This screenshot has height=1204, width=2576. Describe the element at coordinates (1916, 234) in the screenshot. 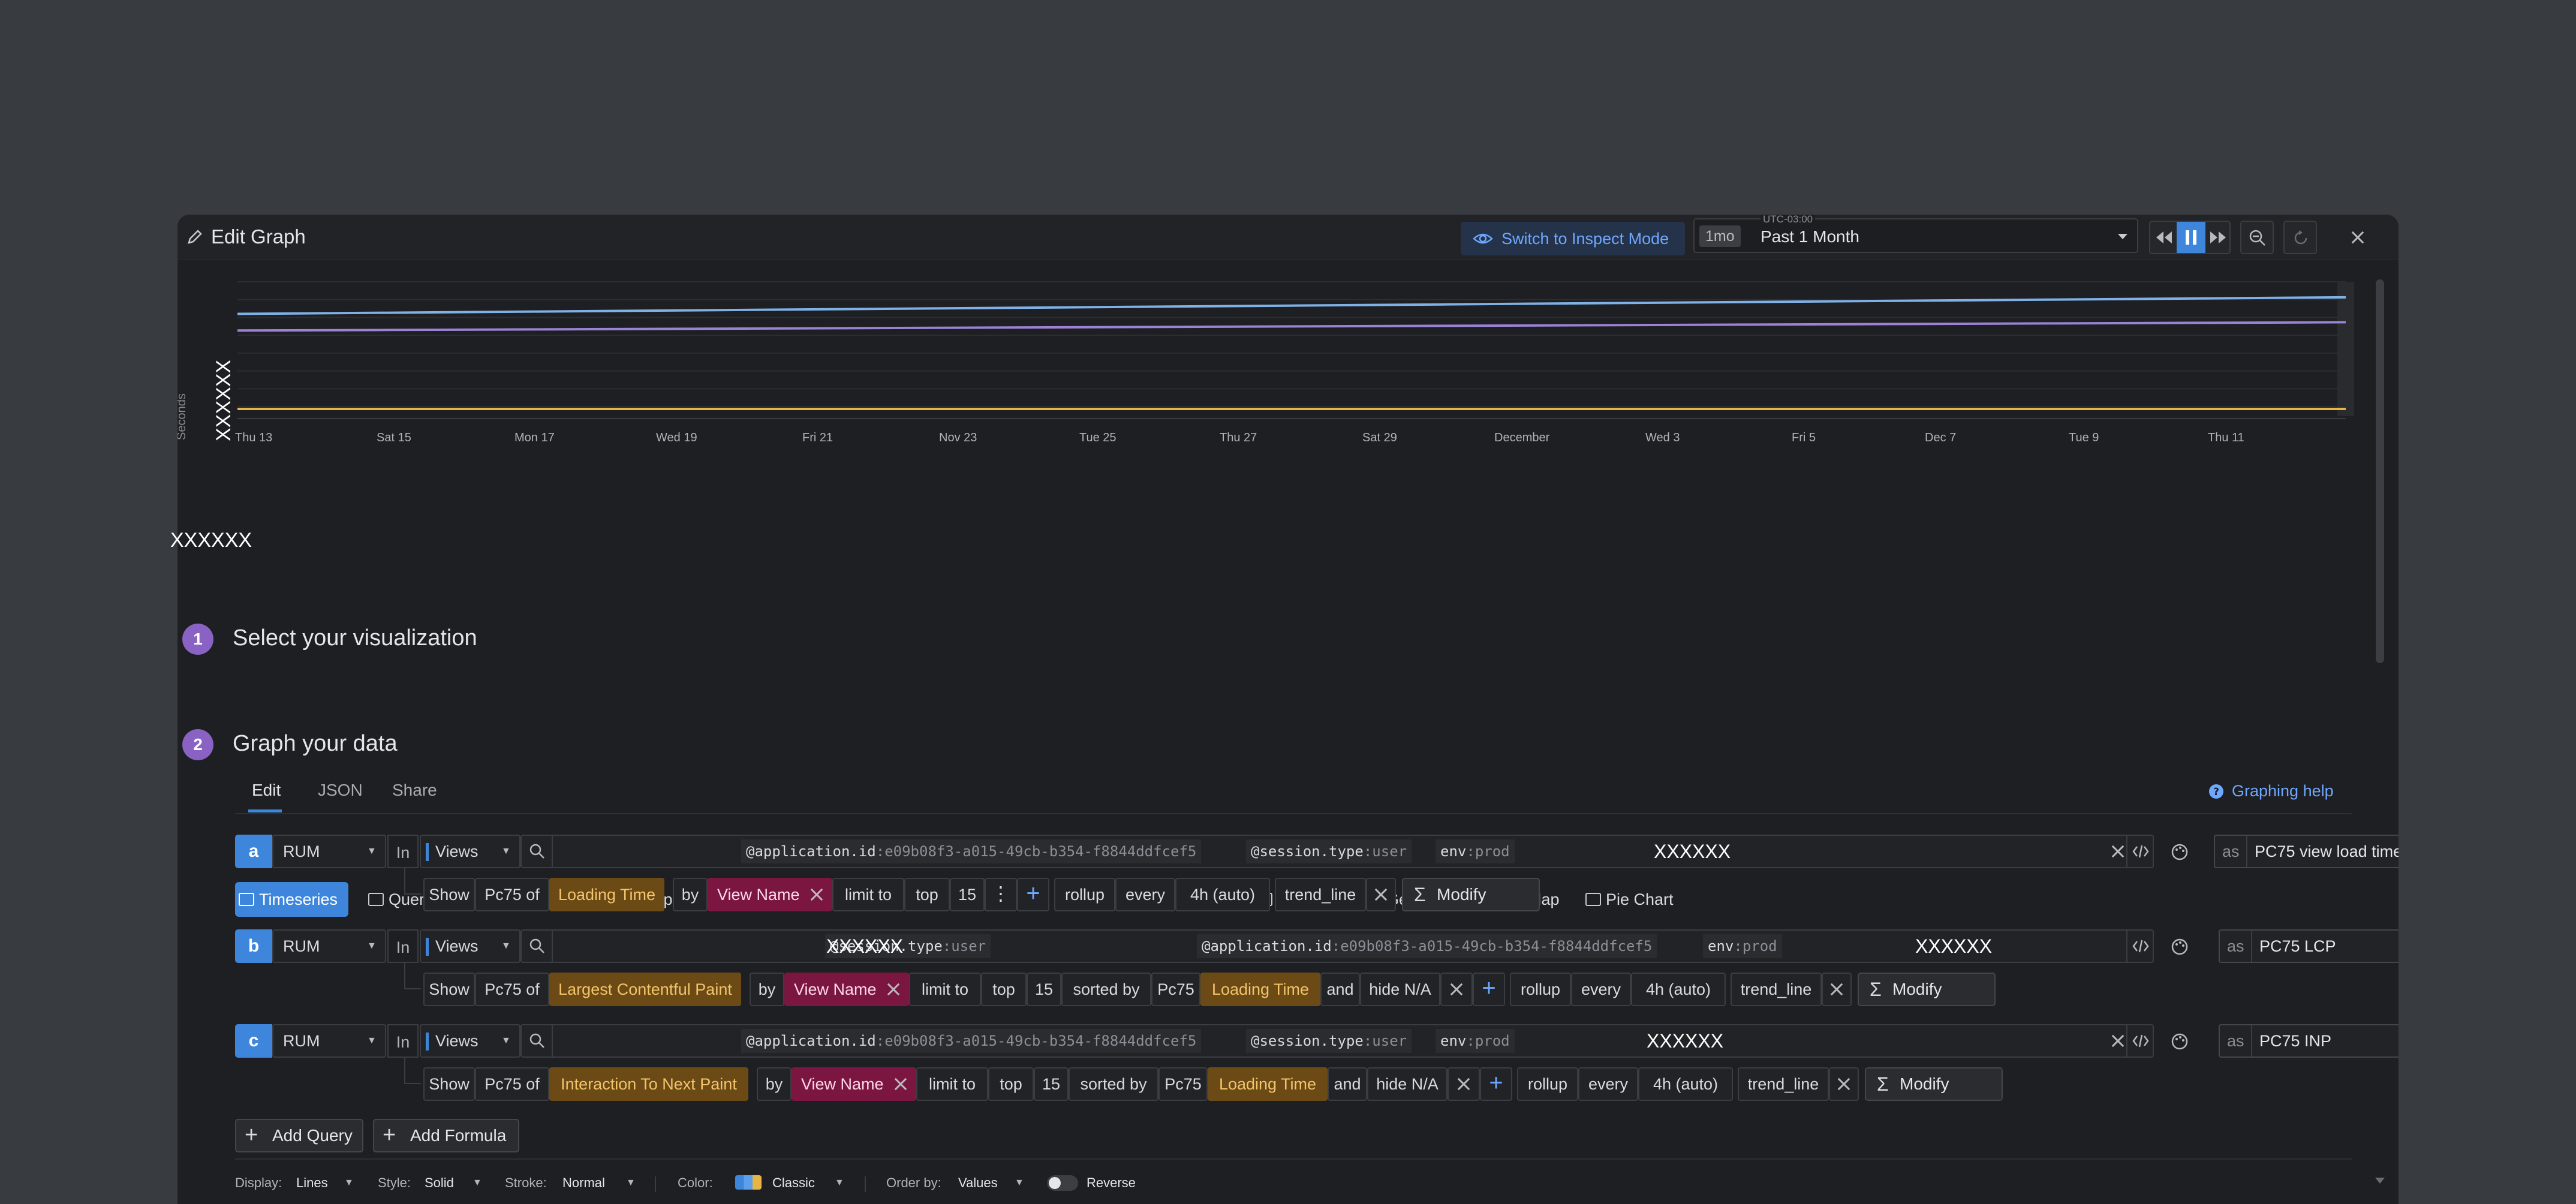

I see `time-range-selector: UTC-03:00 1mo Past 1 Month` at that location.